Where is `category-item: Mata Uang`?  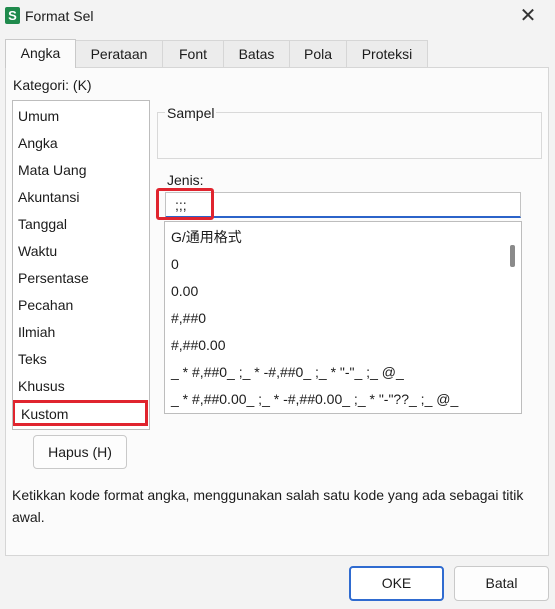 category-item: Mata Uang is located at coordinates (52, 170).